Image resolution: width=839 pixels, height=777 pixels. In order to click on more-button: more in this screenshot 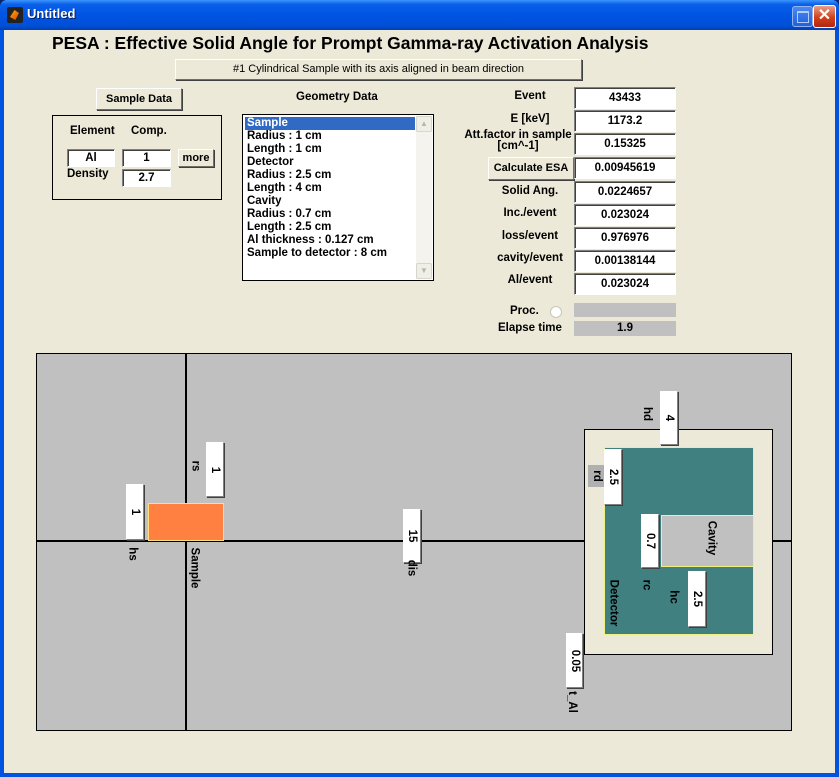, I will do `click(196, 158)`.